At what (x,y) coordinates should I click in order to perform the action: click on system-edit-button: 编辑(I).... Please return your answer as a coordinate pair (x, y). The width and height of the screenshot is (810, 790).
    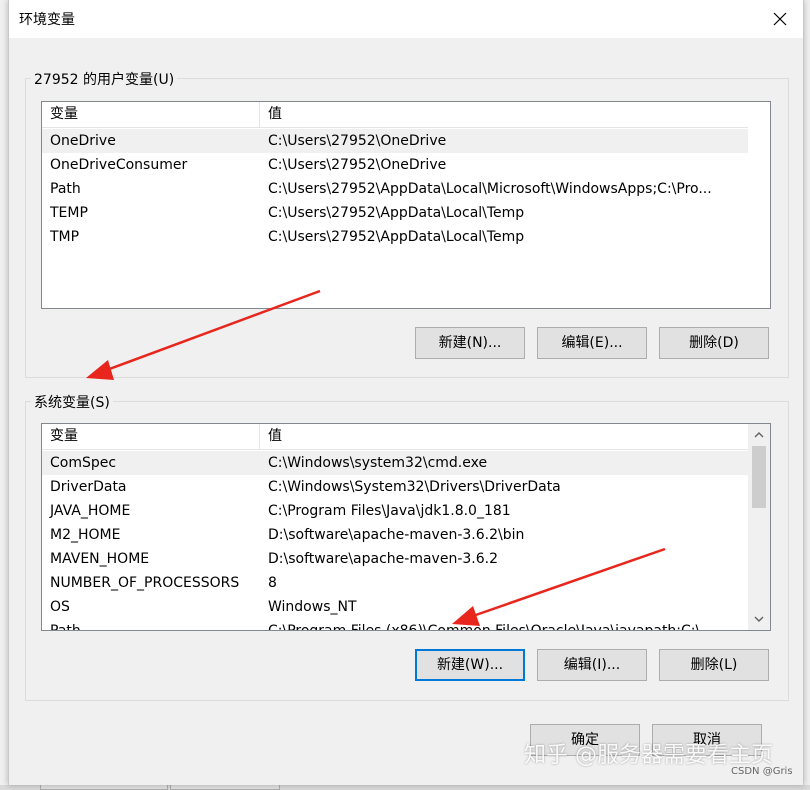
    Looking at the image, I should click on (592, 665).